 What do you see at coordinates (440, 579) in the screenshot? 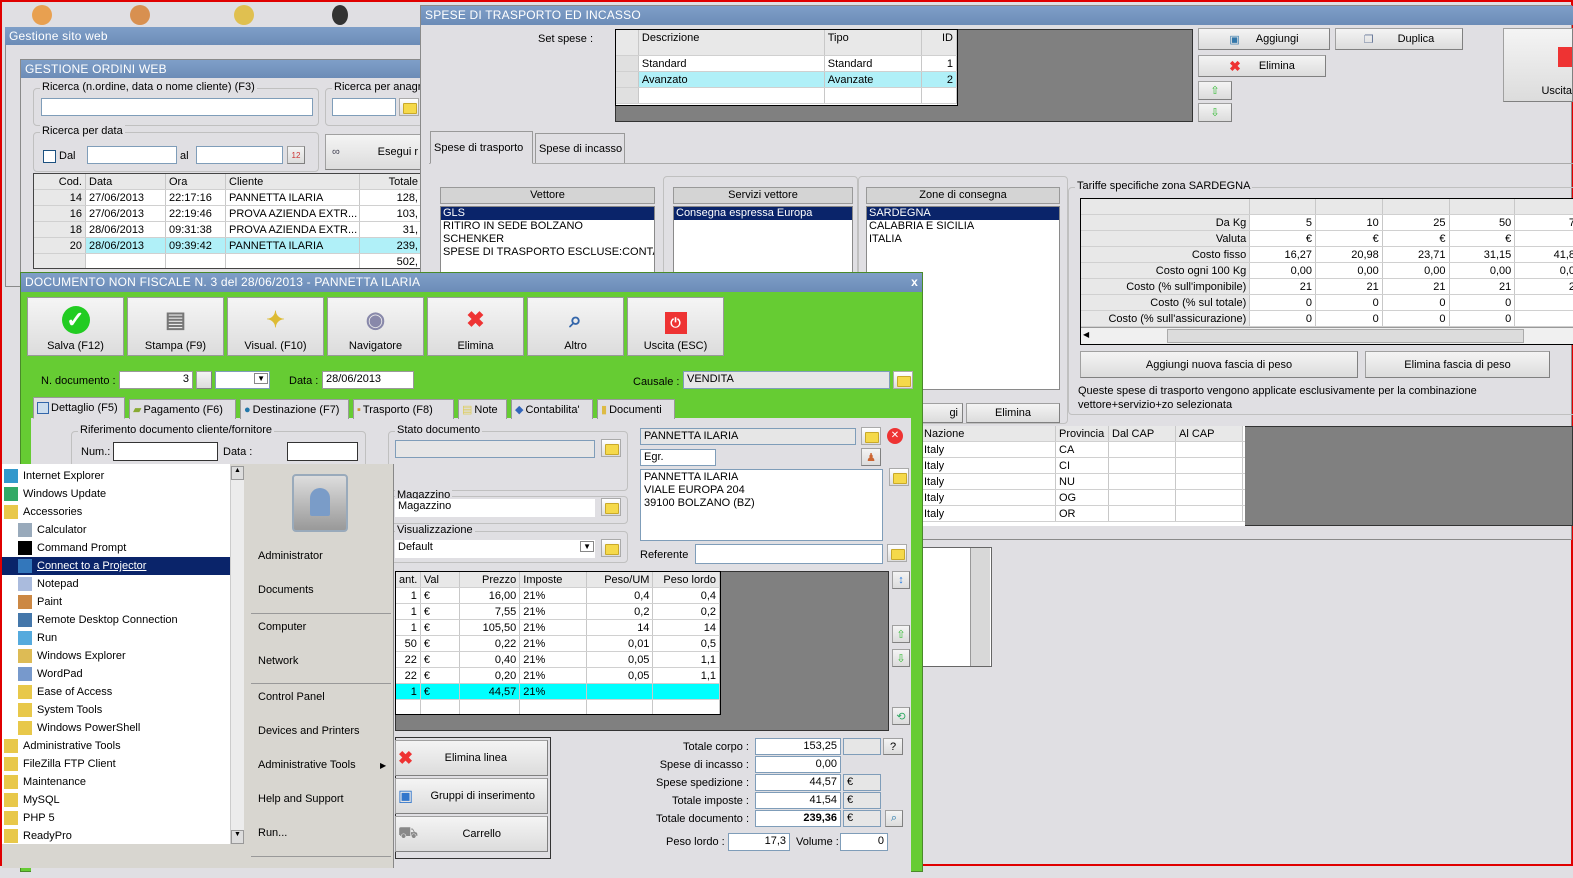
I see `column-header: Val` at bounding box center [440, 579].